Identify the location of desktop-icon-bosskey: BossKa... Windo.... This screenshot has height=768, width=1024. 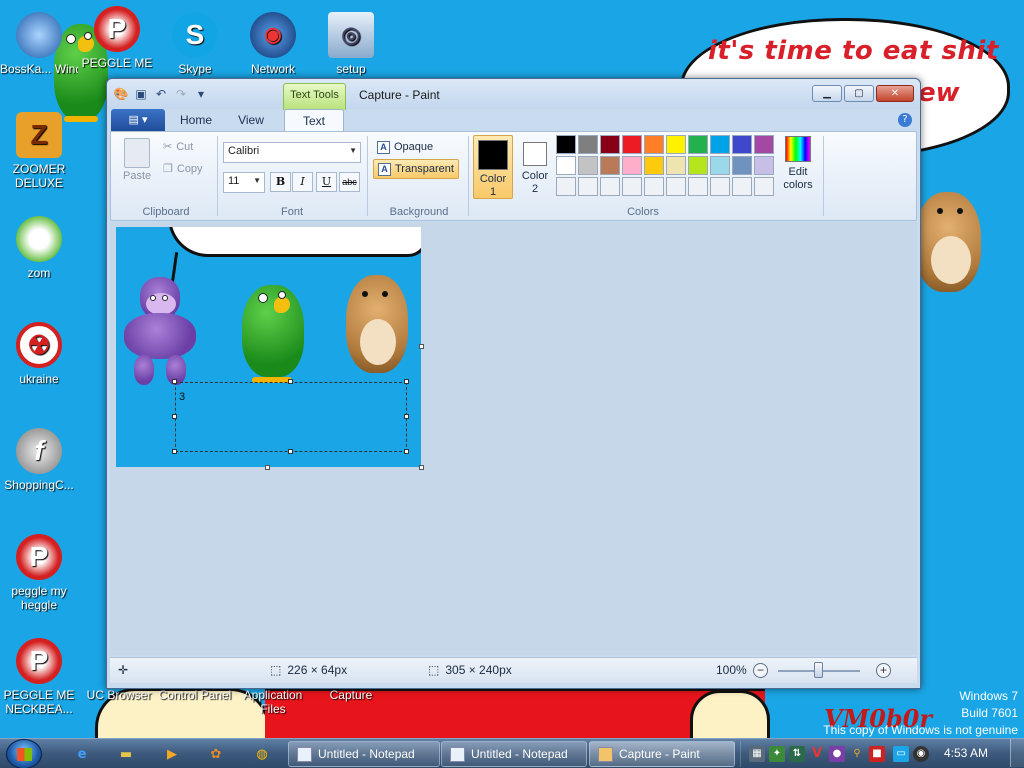
(39, 44).